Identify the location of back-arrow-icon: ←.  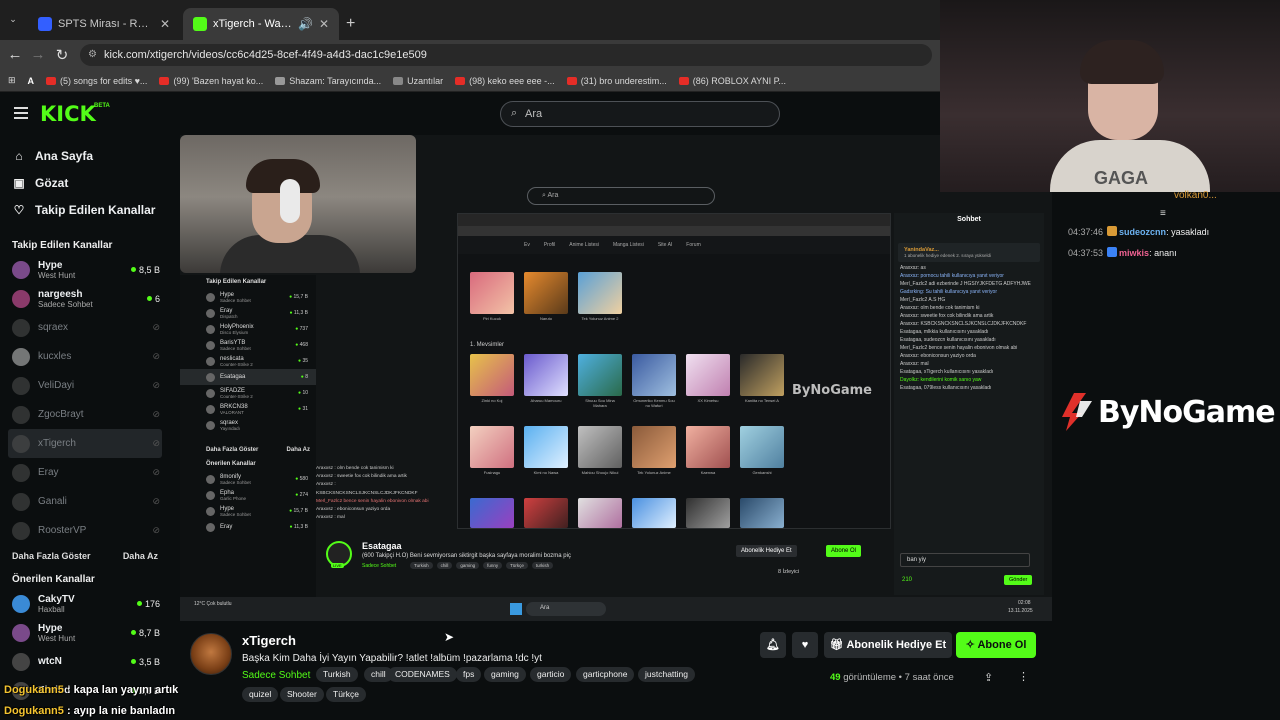
(15, 54).